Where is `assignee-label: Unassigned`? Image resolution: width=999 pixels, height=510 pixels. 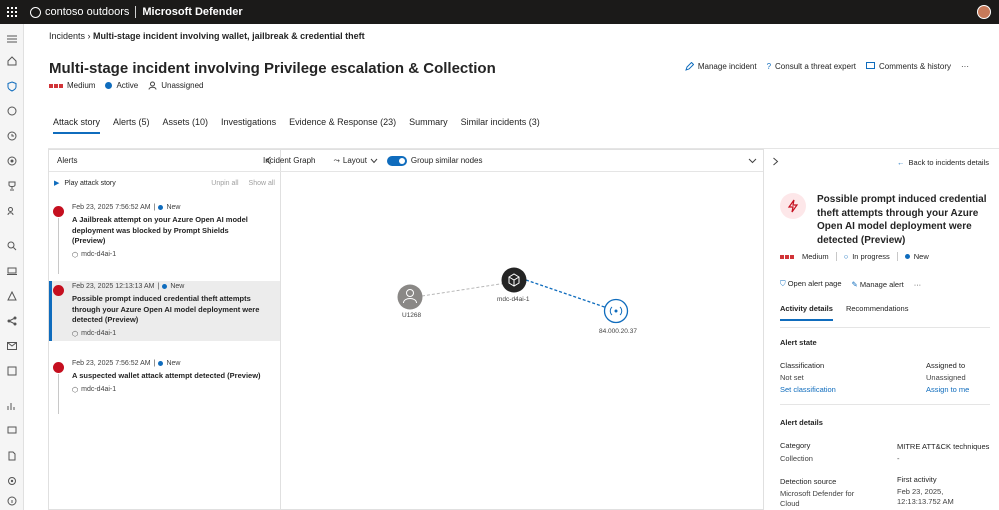
assignee-label: Unassigned is located at coordinates (182, 85).